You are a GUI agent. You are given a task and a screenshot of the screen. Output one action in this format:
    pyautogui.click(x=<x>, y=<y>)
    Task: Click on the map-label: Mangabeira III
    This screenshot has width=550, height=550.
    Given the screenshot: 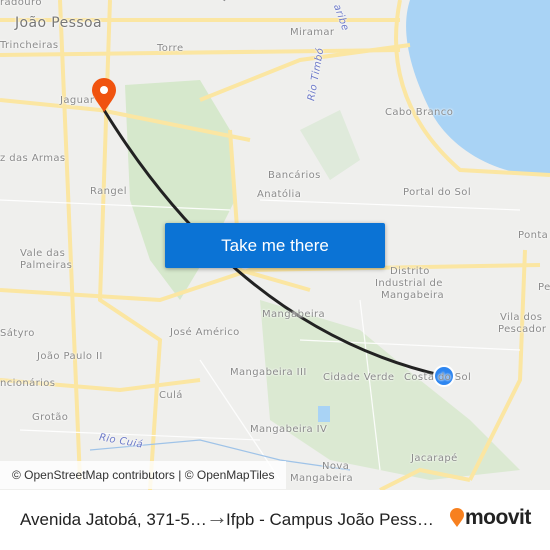 What is the action you would take?
    pyautogui.click(x=268, y=372)
    